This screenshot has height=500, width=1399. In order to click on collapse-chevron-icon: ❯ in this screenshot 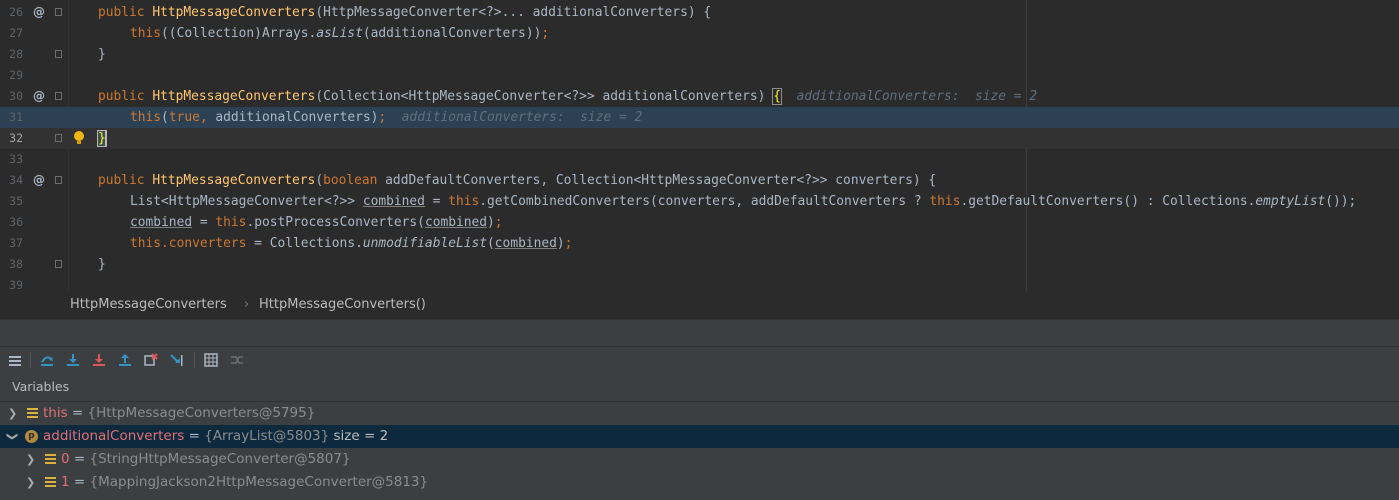, I will do `click(12, 436)`.